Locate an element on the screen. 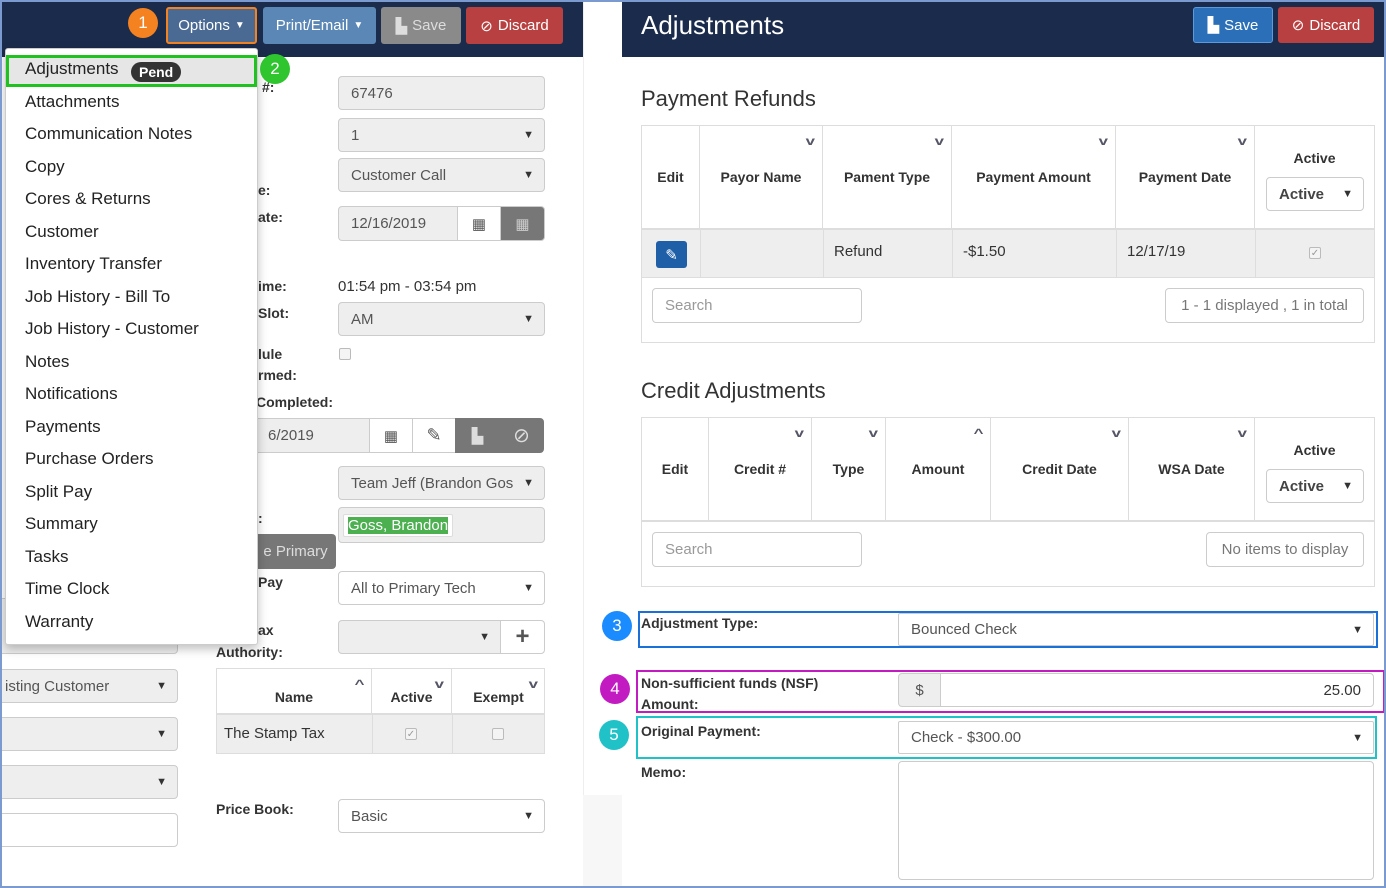  discard-button: ⊘ Discard is located at coordinates (514, 25).